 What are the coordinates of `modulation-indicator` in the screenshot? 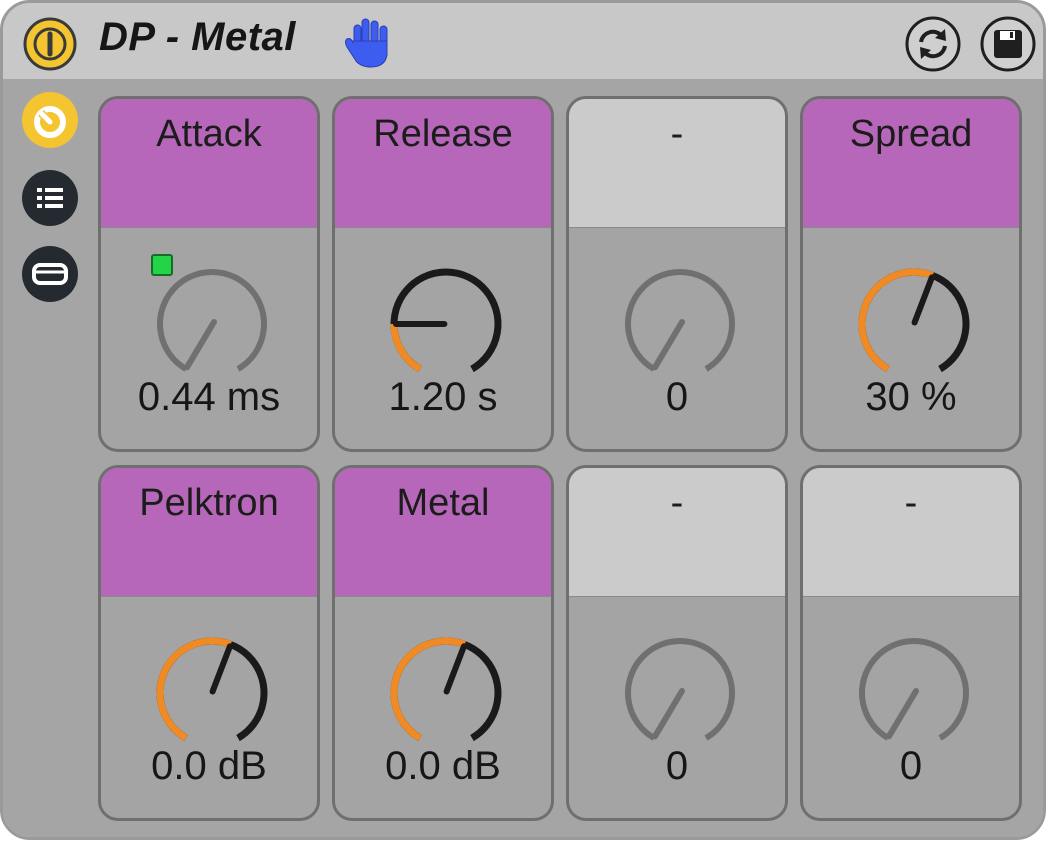 It's located at (162, 265).